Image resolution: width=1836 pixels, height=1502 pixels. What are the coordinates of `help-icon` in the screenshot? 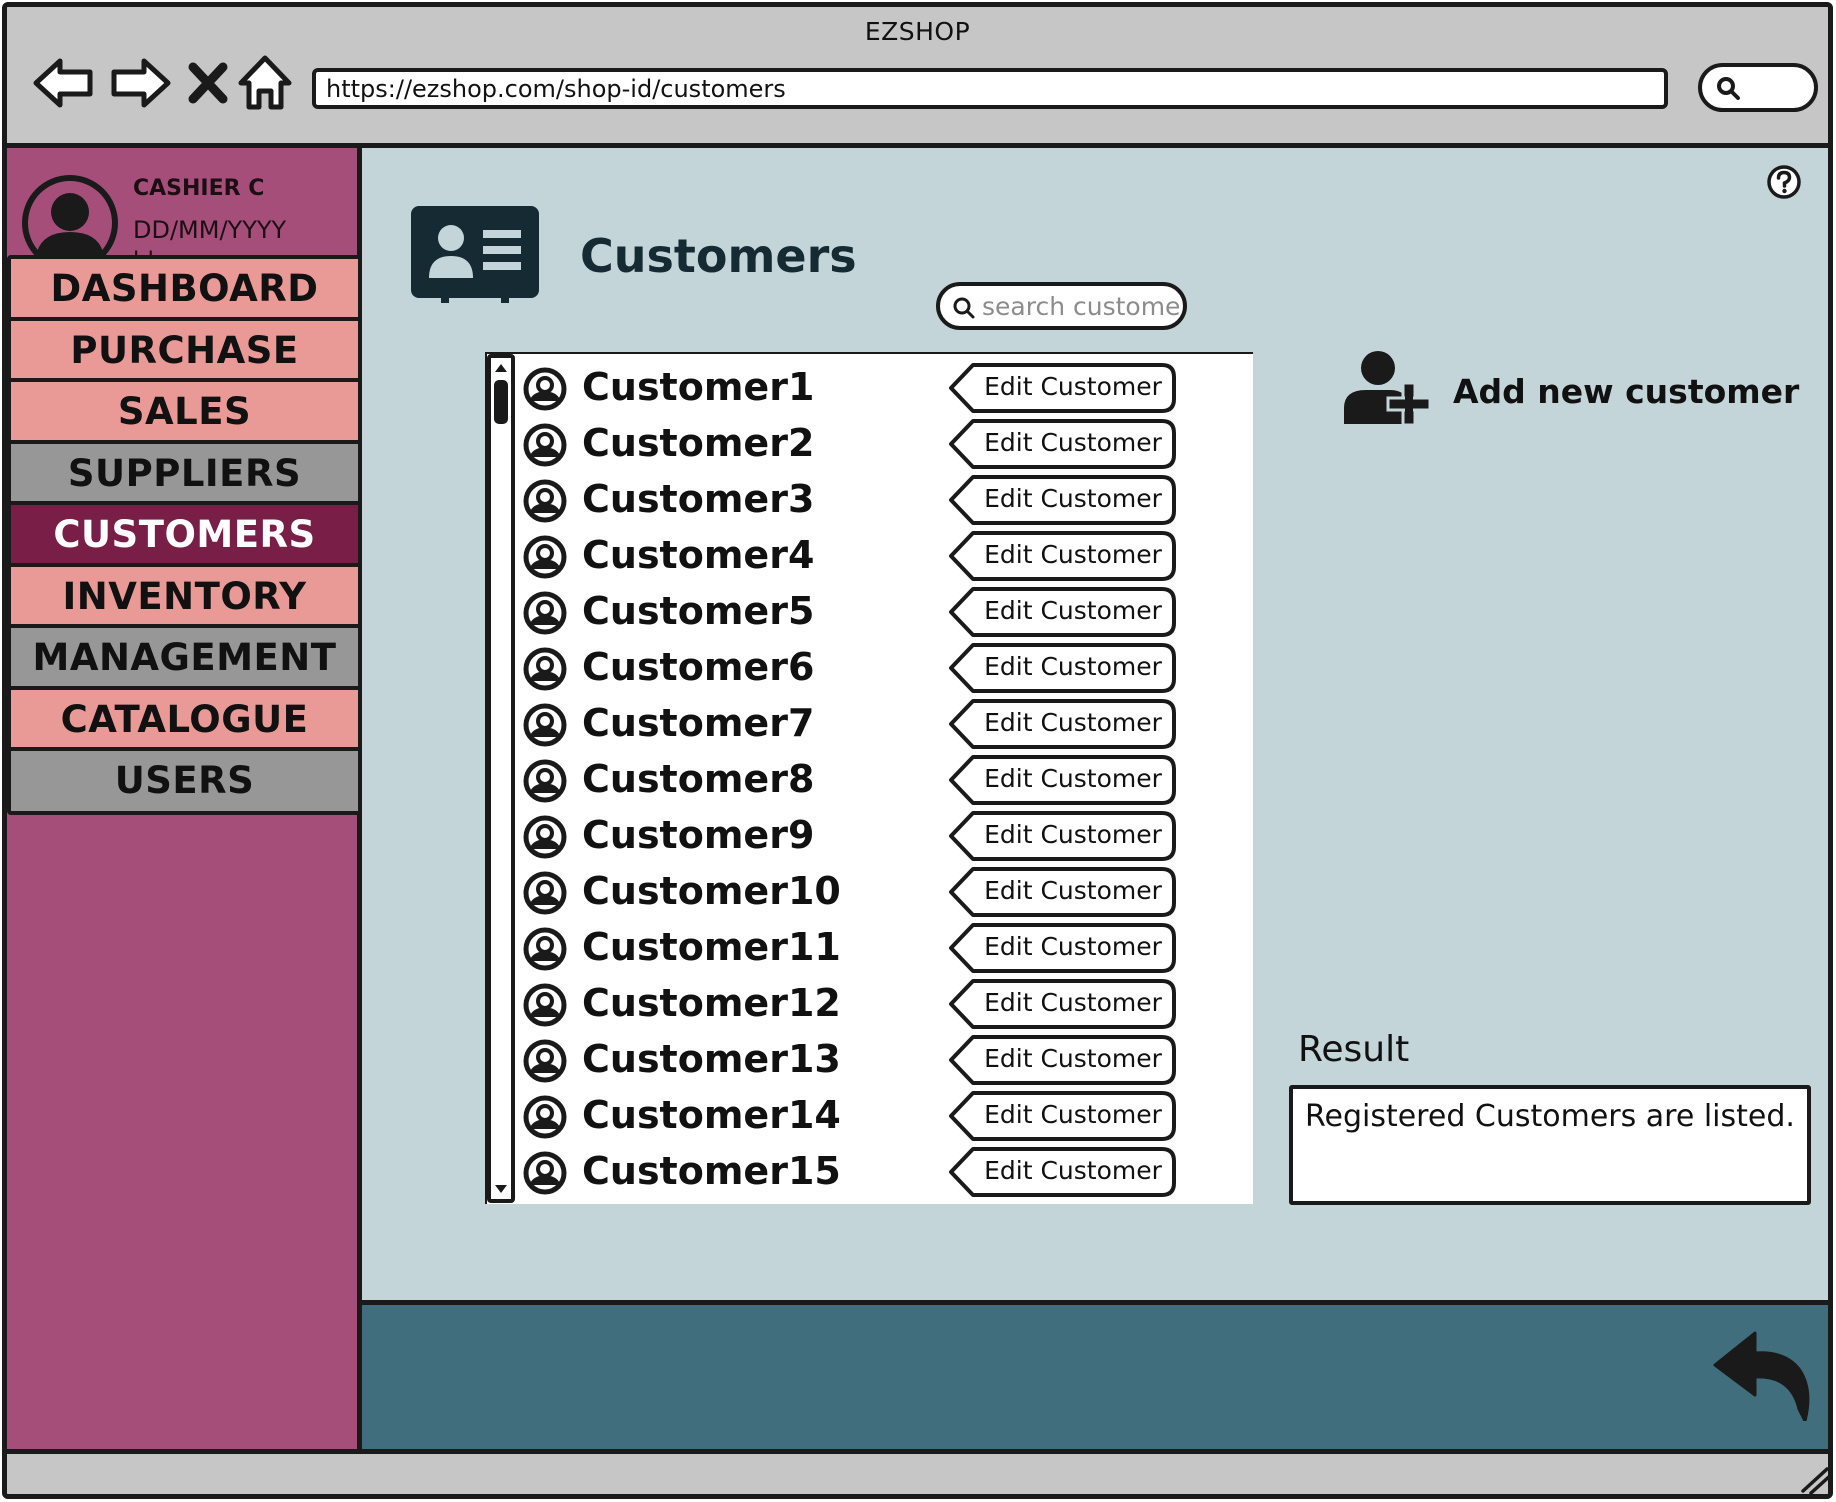 It's located at (1784, 182).